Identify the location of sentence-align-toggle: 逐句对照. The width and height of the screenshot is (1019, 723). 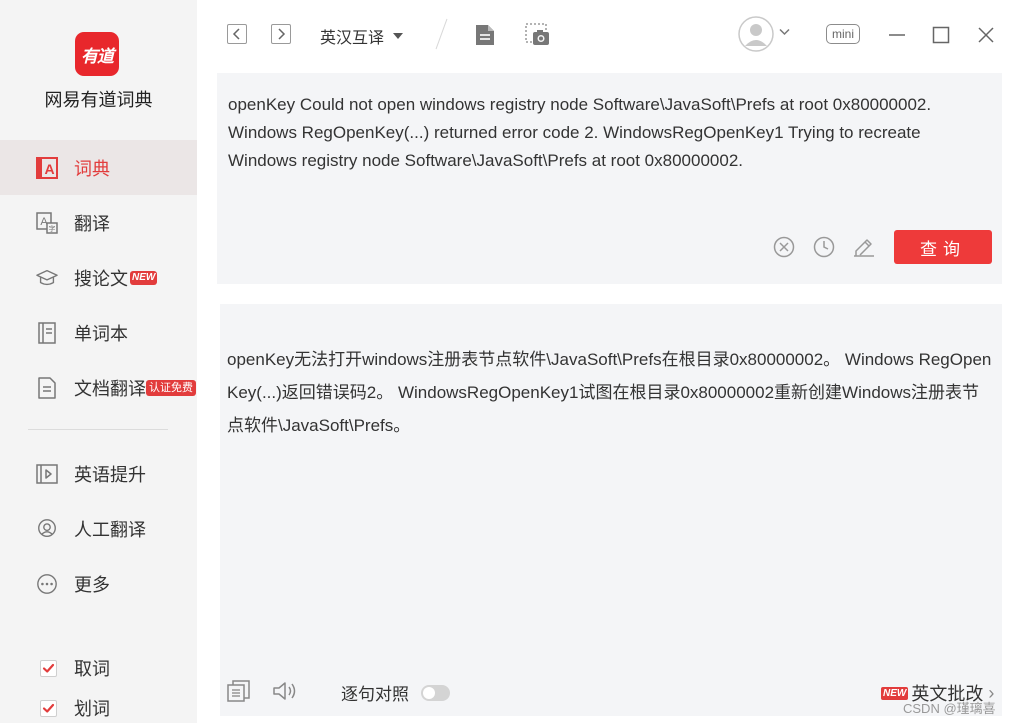
(395, 692).